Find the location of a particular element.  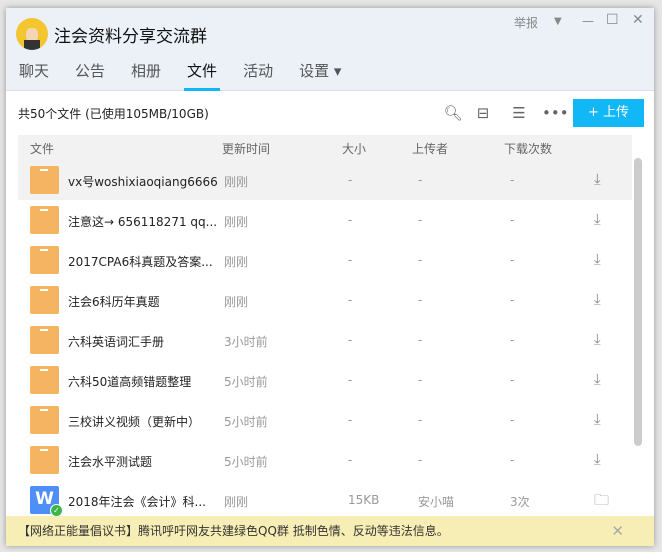

file-summary: 共50个文件 (已使用105MB/10GB) is located at coordinates (113, 114).